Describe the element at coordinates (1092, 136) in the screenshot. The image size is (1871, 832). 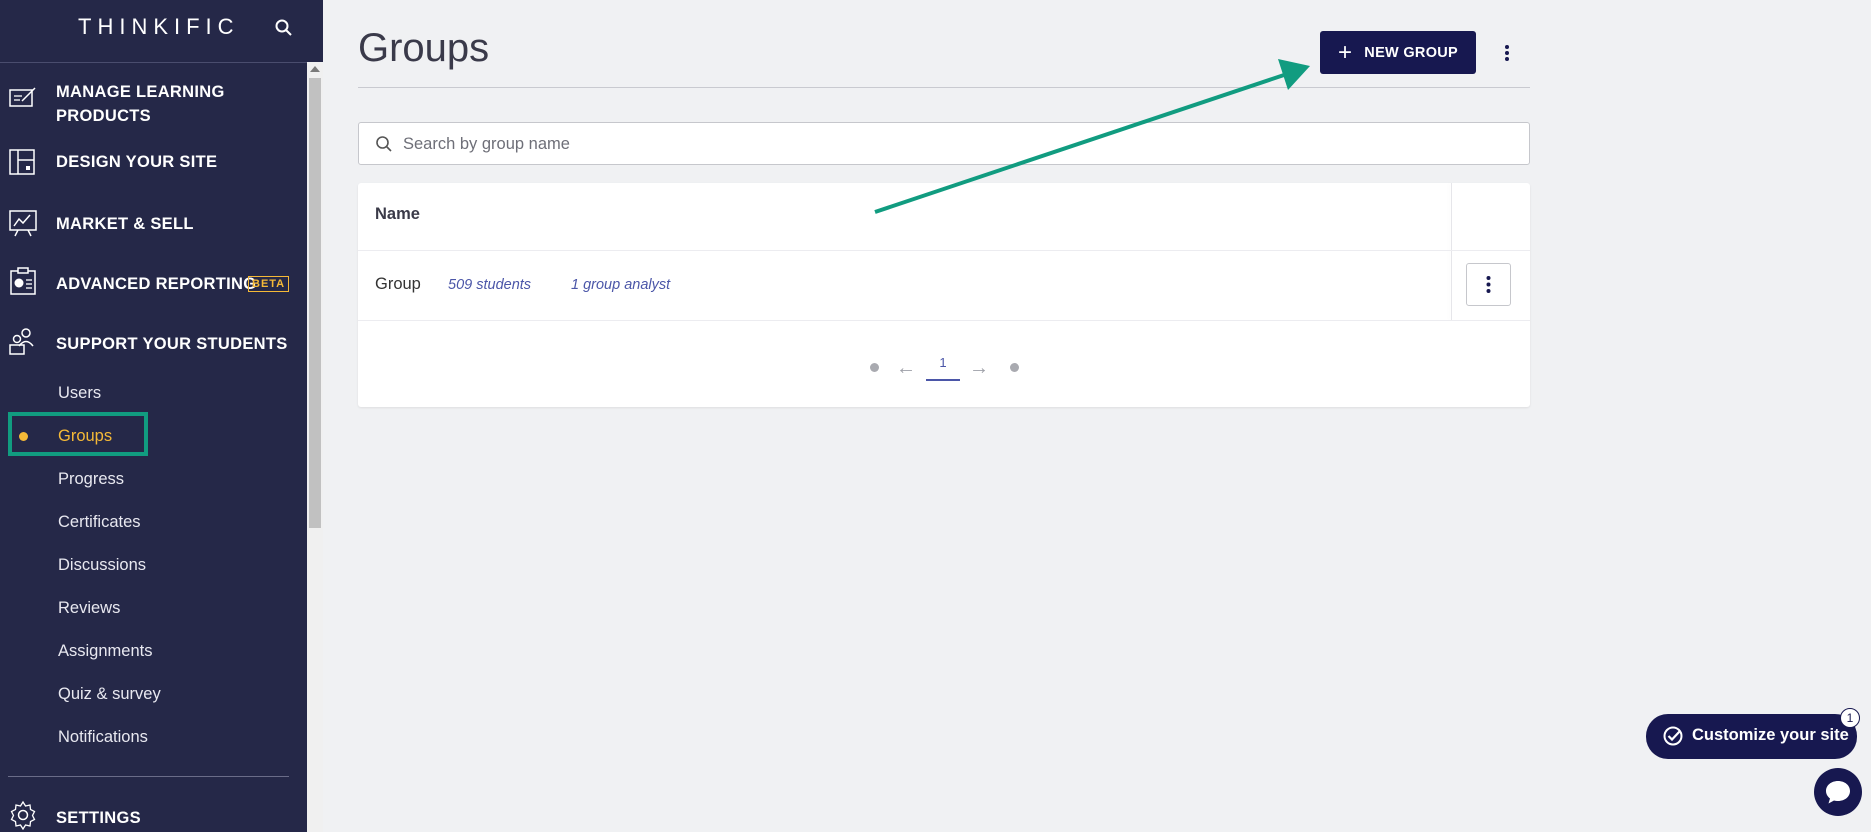
I see `annotation-arrow` at that location.